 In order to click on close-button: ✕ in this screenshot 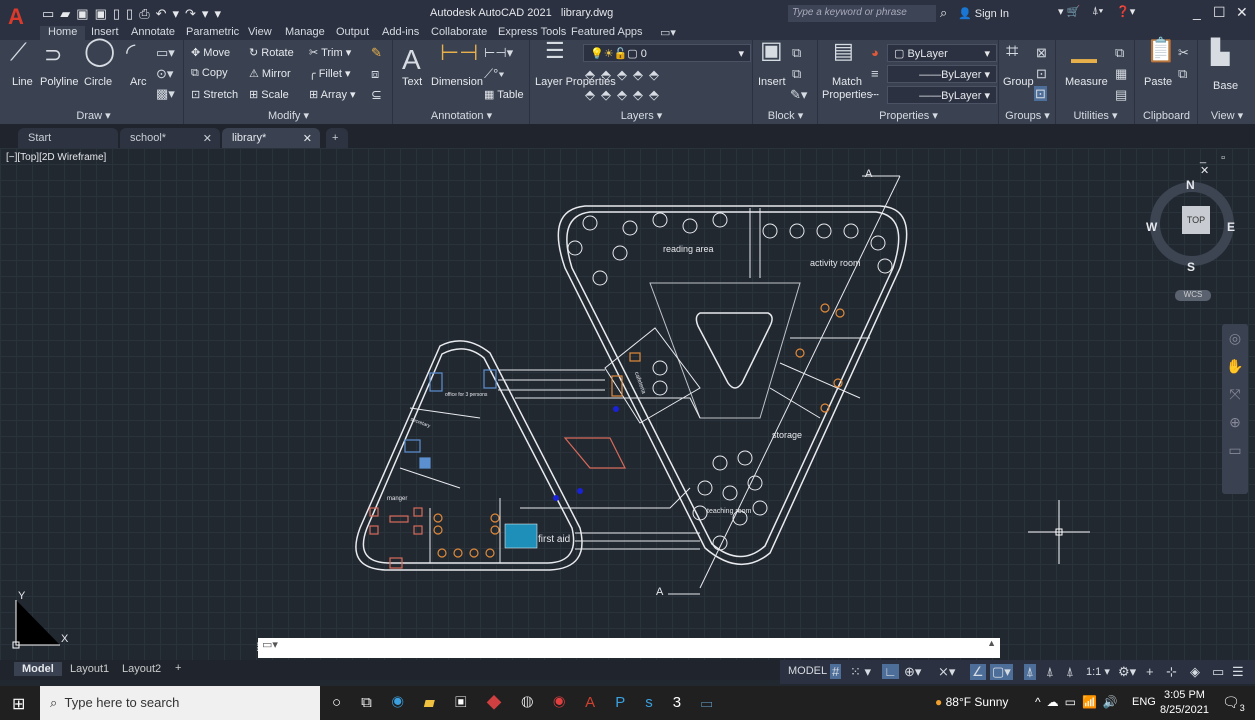, I will do `click(1242, 12)`.